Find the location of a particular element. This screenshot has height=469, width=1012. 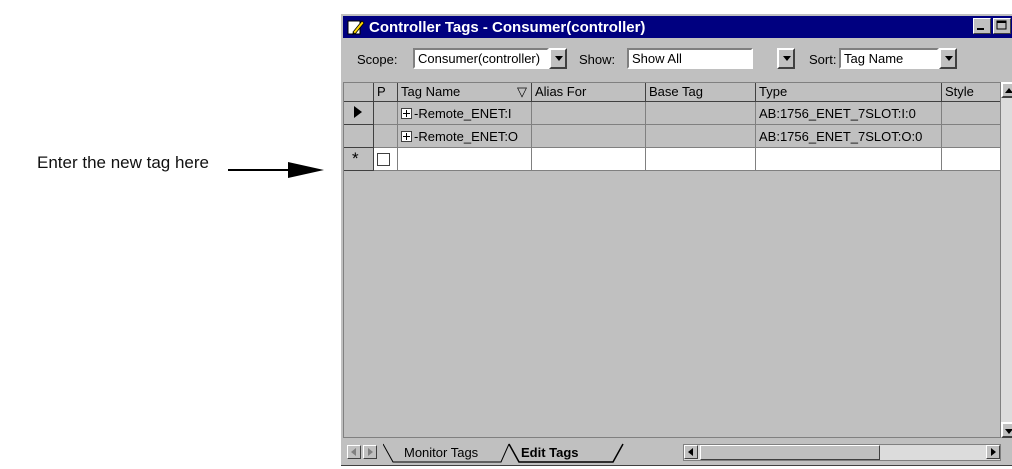

tags-window-icon is located at coordinates (356, 27).